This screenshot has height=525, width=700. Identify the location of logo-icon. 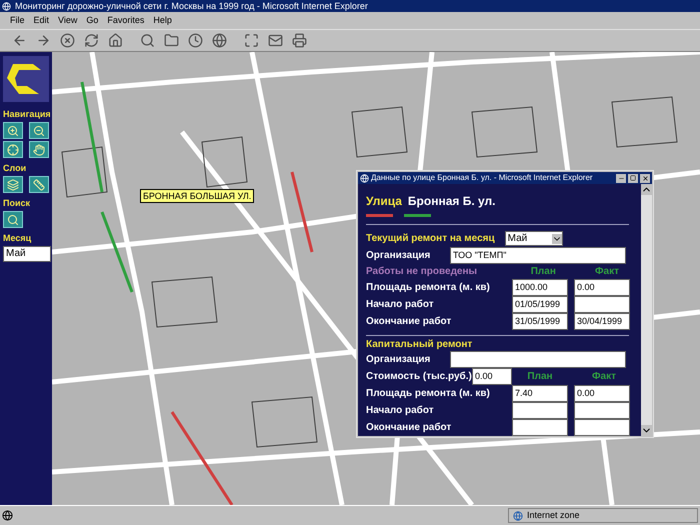
(26, 79).